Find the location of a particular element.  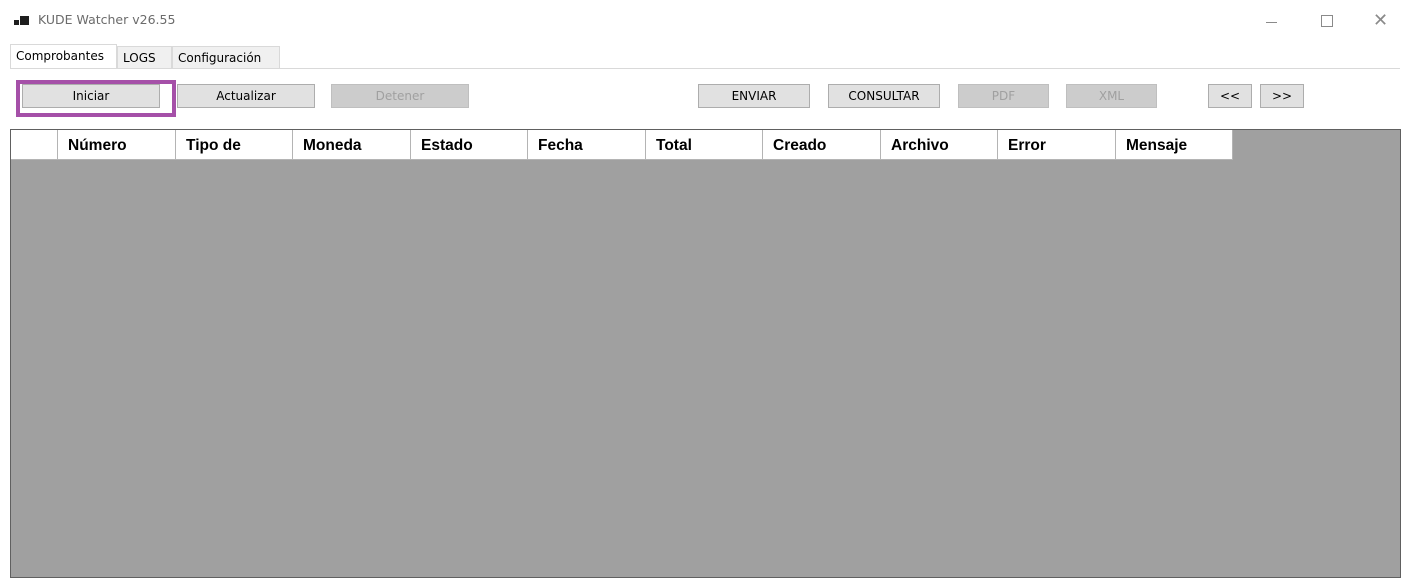

maximize-icon is located at coordinates (1327, 21).